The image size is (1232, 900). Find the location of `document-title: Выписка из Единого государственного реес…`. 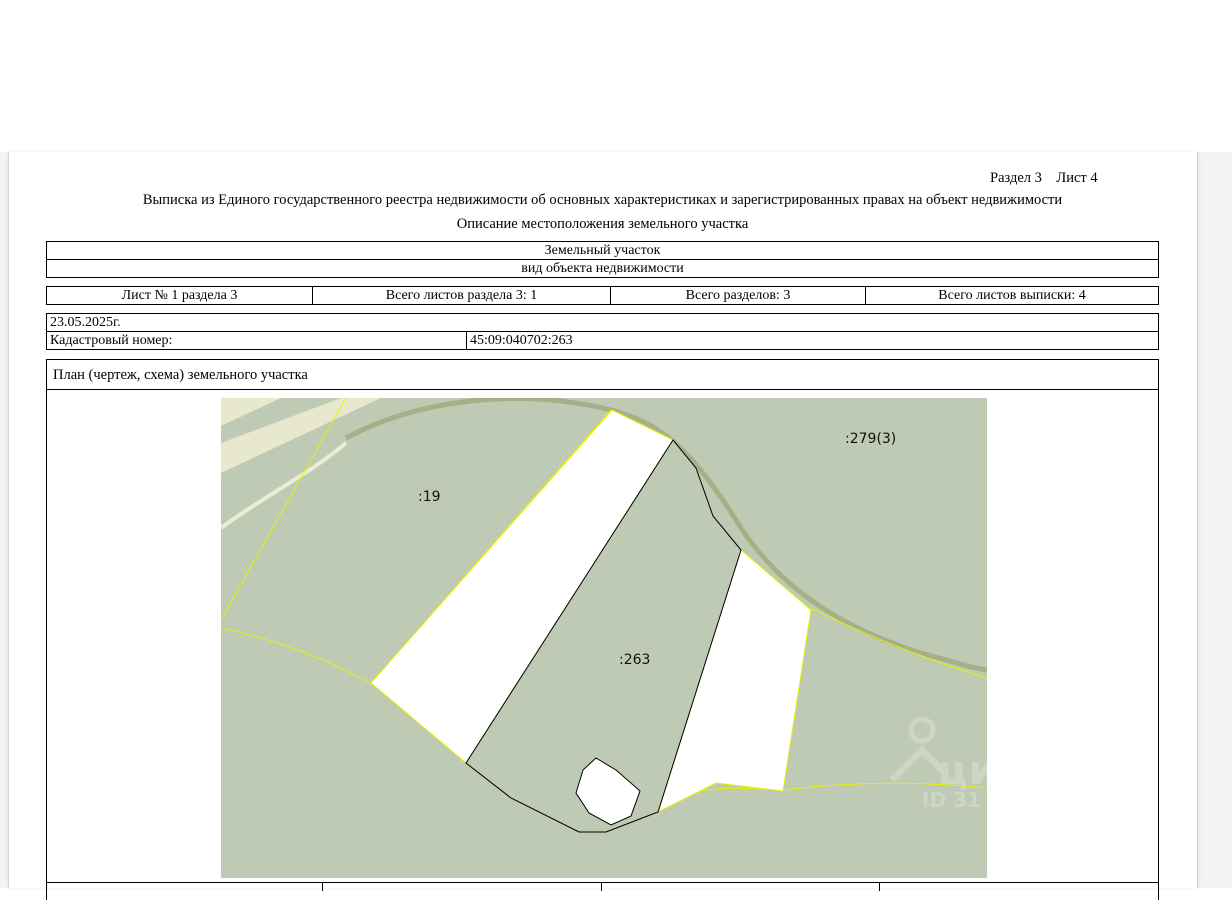

document-title: Выписка из Единого государственного реес… is located at coordinates (602, 200).